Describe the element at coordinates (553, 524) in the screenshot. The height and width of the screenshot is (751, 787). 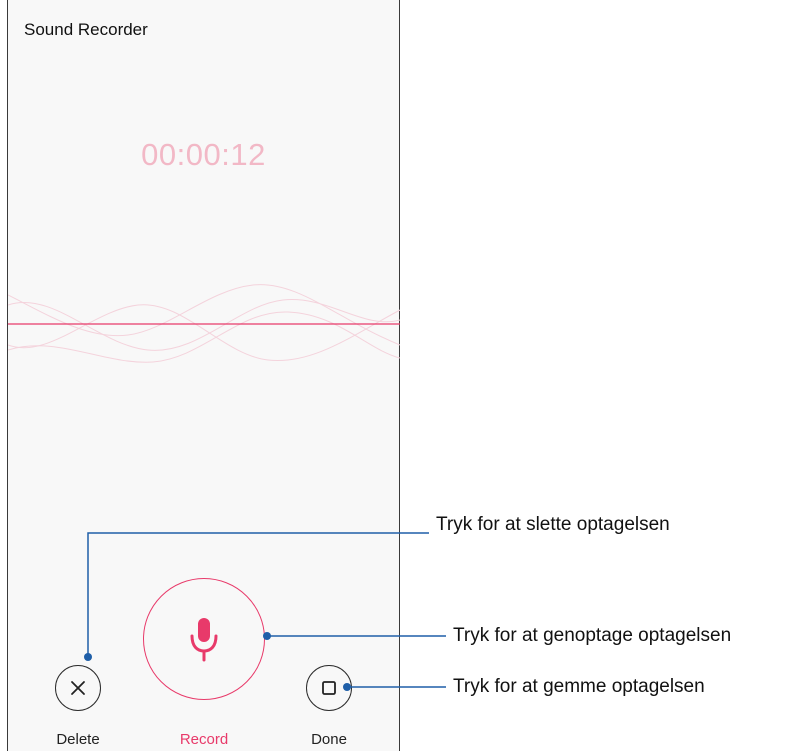
I see `delete-callout-text: Tryk for at slette optagelsen` at that location.